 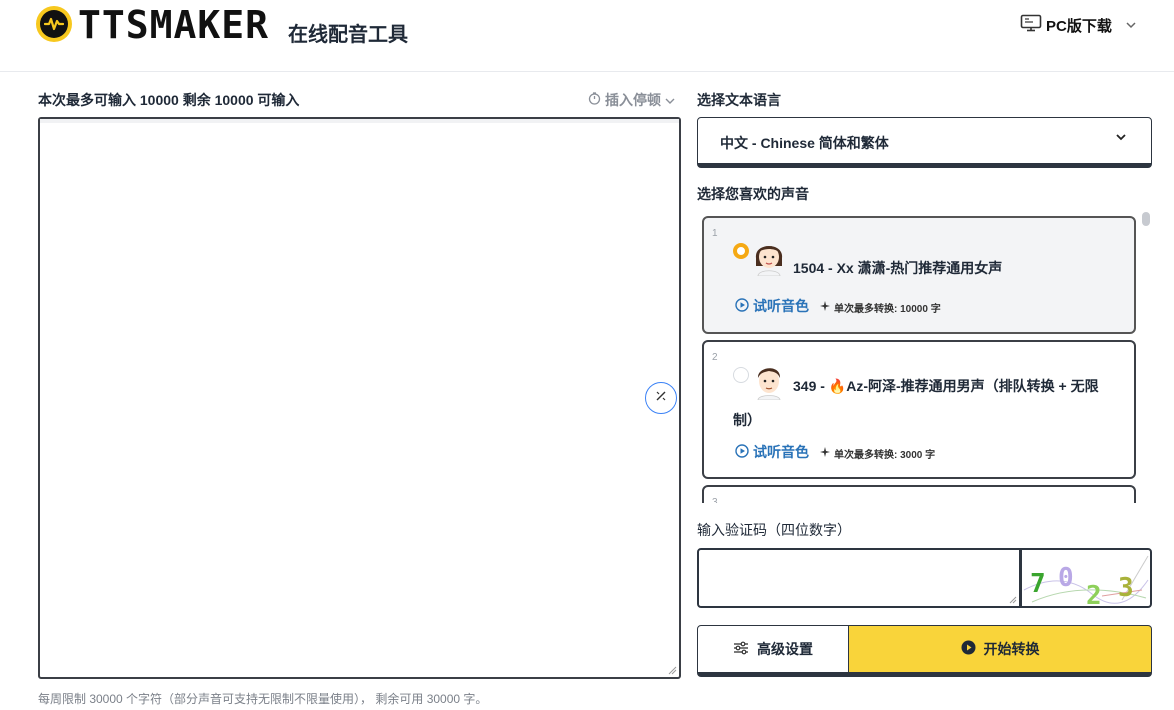 What do you see at coordinates (919, 494) in the screenshot?
I see `voice-card-3: 3` at bounding box center [919, 494].